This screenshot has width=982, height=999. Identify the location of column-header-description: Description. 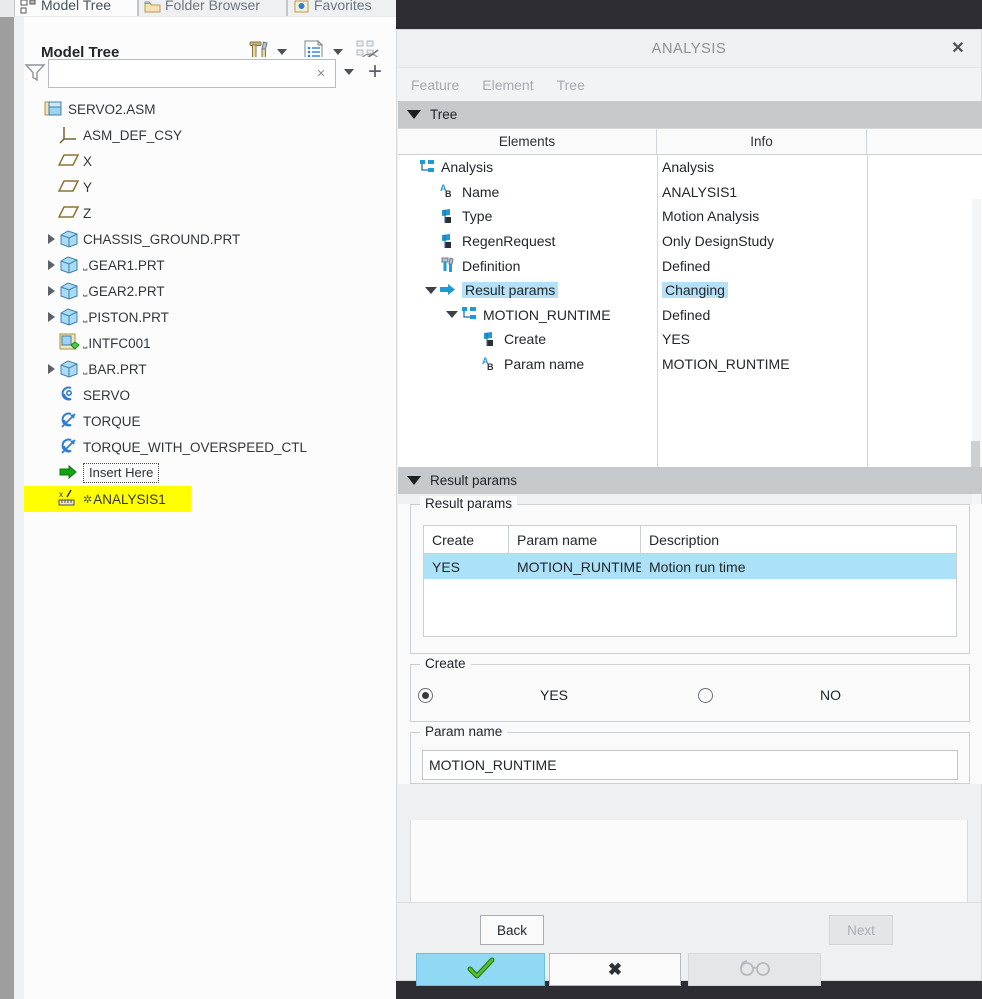
(798, 539).